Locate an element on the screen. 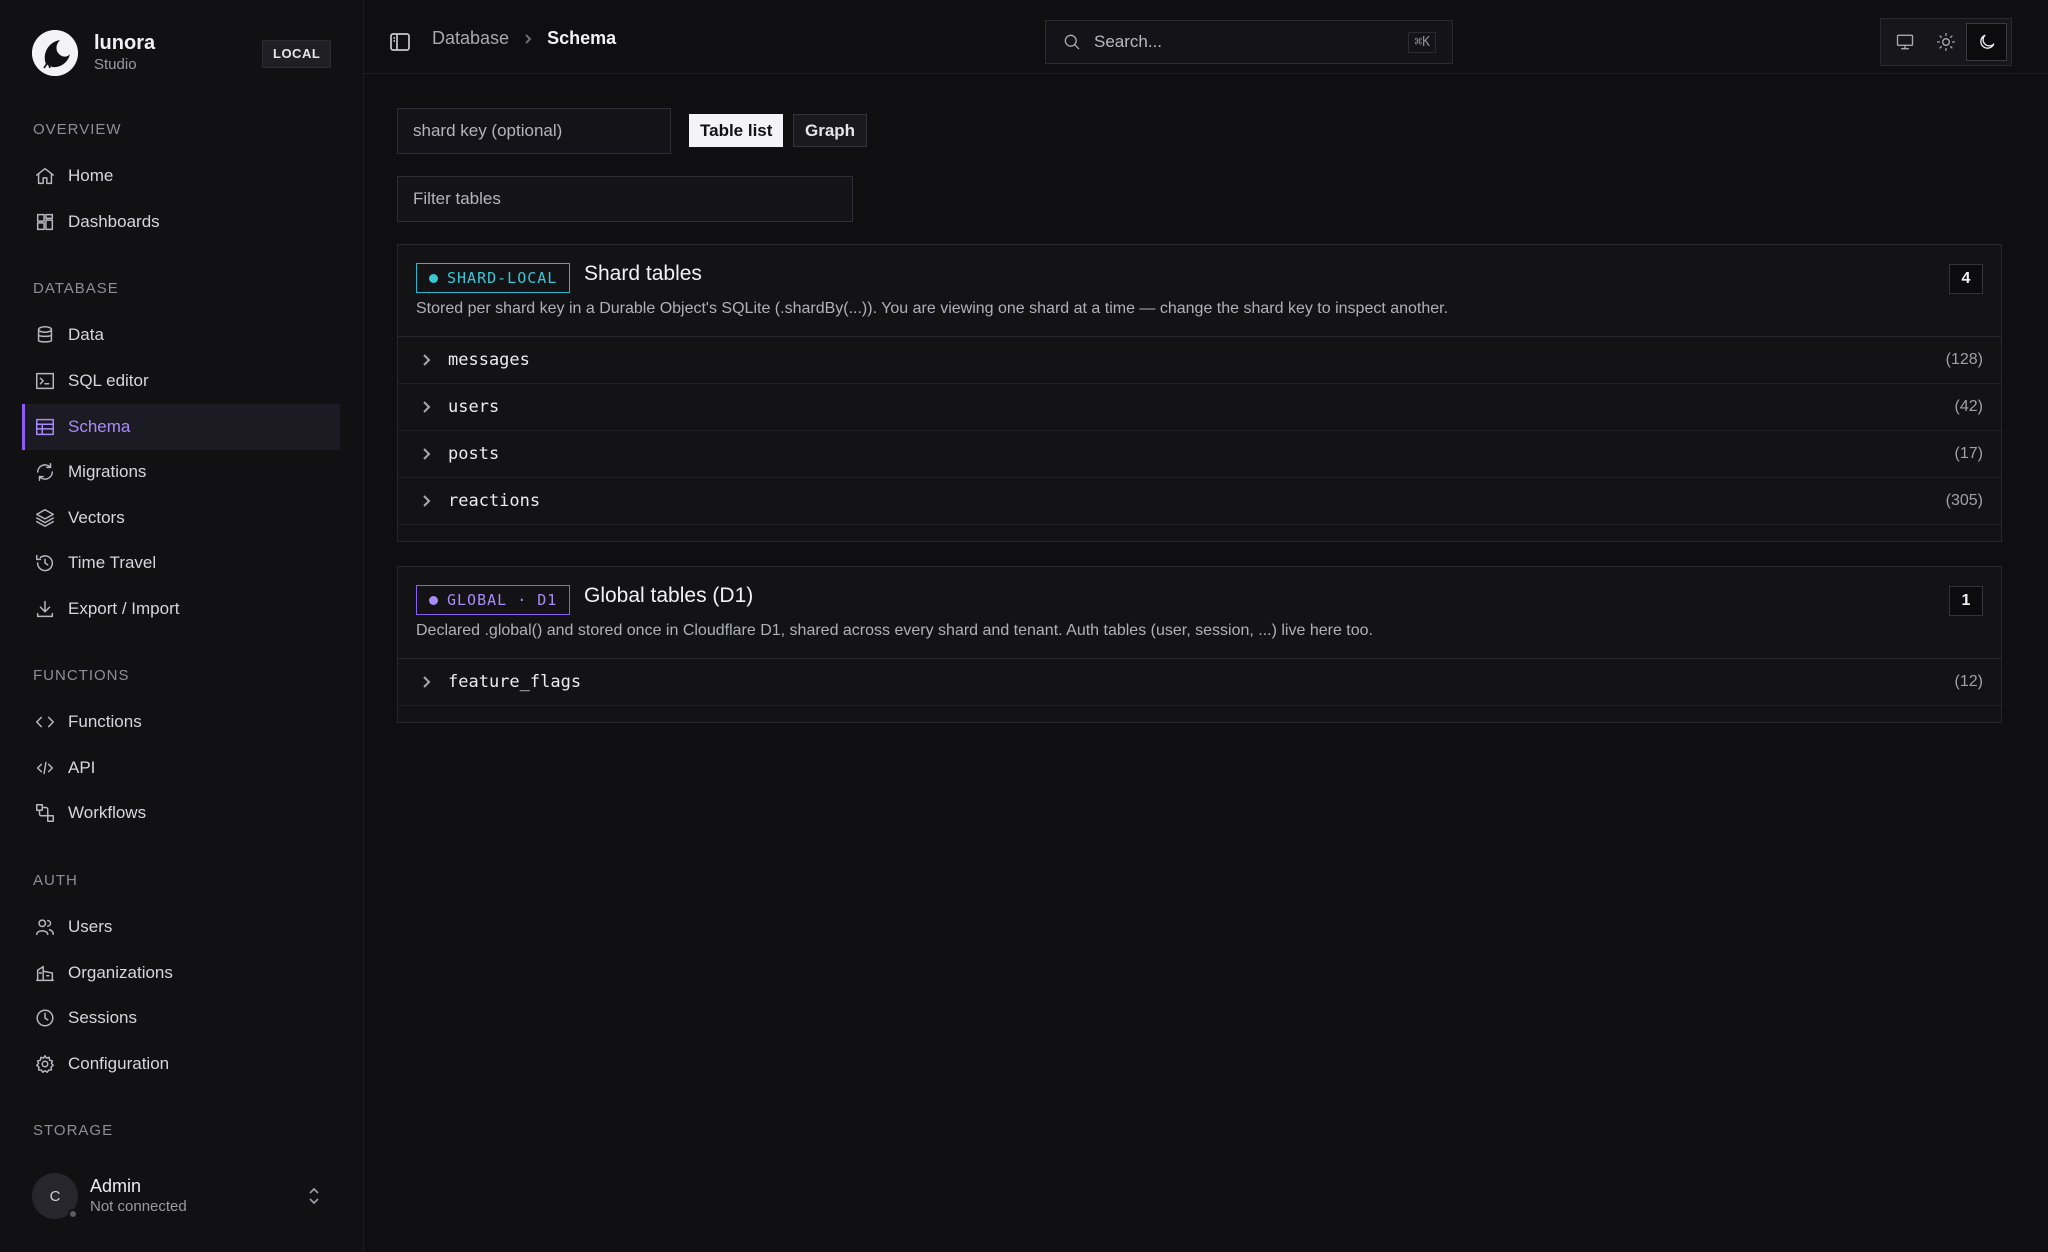  avatar-initial: C is located at coordinates (55, 1196).